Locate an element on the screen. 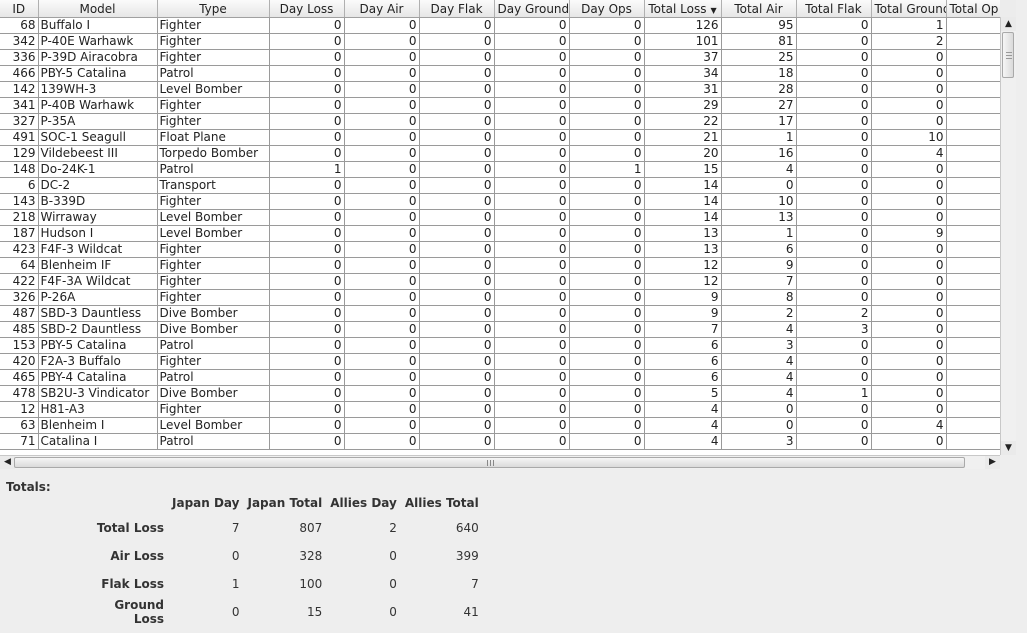 The image size is (1027, 633). window-edge is located at coordinates (1021, 316).